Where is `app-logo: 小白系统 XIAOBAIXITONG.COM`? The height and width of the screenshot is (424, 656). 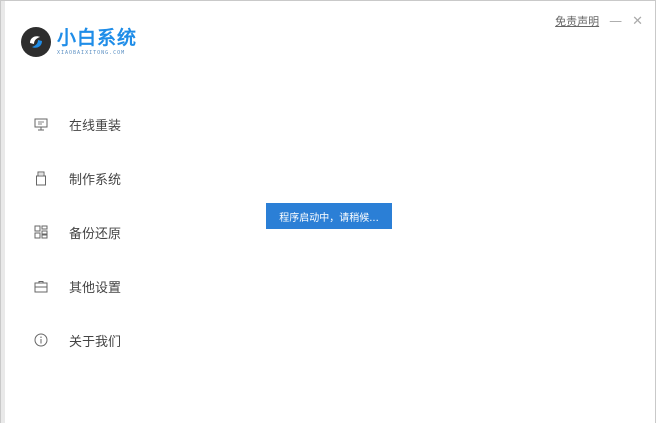 app-logo: 小白系统 XIAOBAIXITONG.COM is located at coordinates (79, 42).